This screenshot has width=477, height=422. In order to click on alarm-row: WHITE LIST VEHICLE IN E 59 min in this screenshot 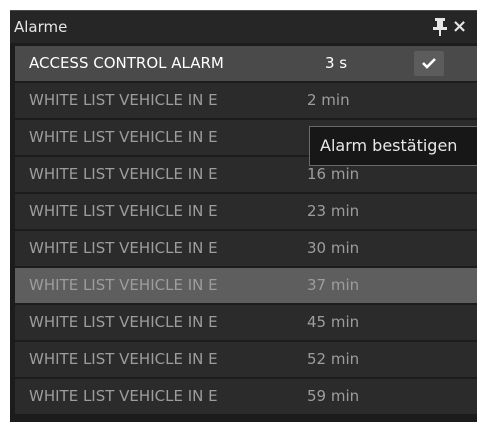, I will do `click(246, 396)`.